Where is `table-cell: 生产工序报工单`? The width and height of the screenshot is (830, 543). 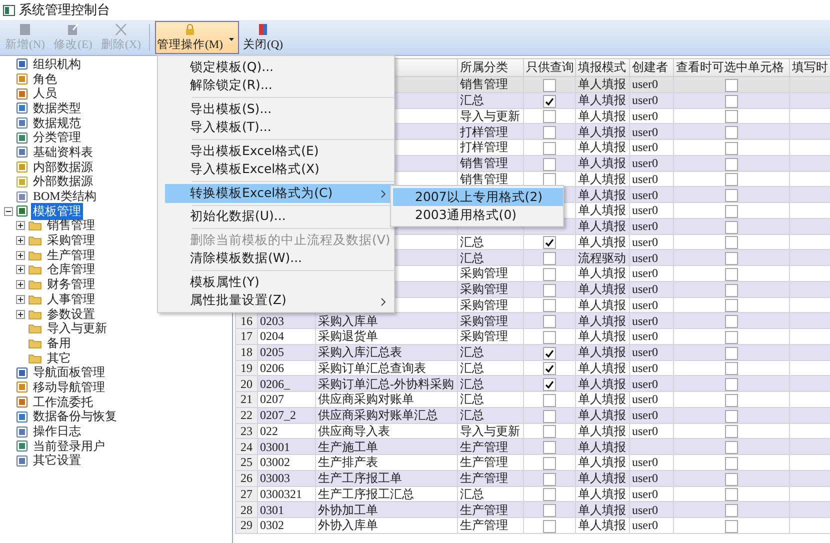 table-cell: 生产工序报工单 is located at coordinates (360, 478).